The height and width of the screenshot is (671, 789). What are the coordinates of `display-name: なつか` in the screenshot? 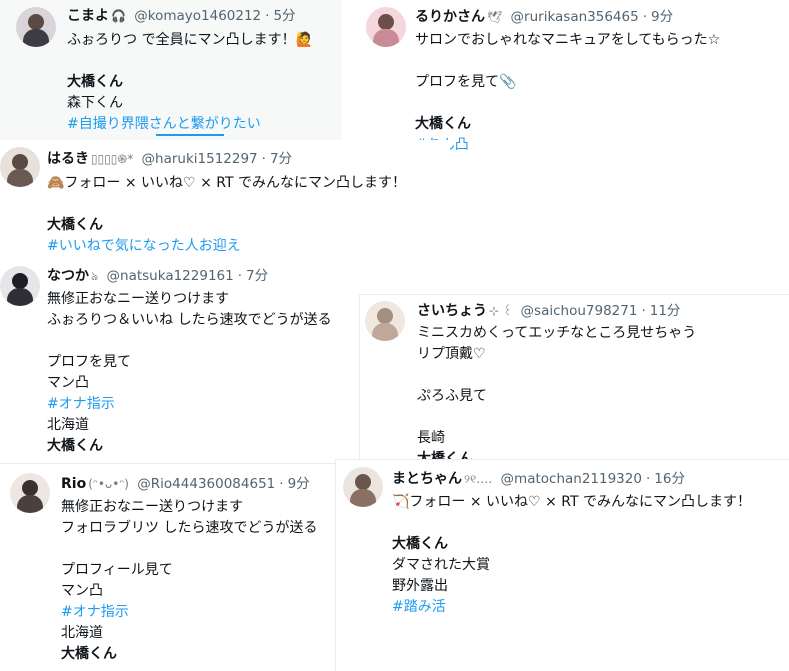 It's located at (68, 276).